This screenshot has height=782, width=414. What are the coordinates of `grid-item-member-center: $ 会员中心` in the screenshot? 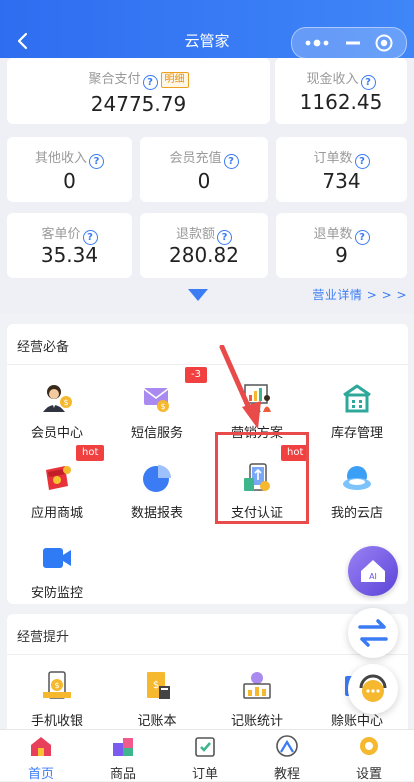 It's located at (57, 412).